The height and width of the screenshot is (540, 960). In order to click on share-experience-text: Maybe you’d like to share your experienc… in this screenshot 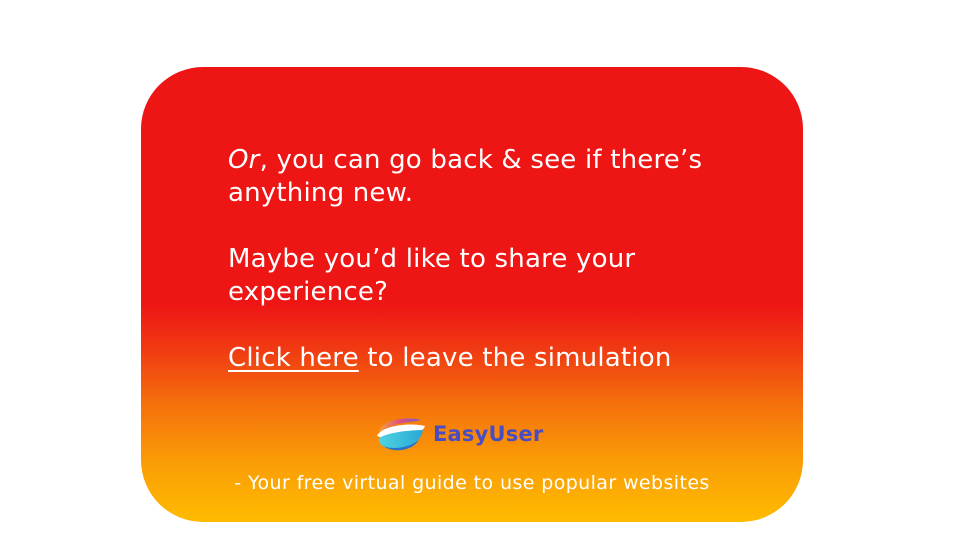, I will do `click(432, 275)`.